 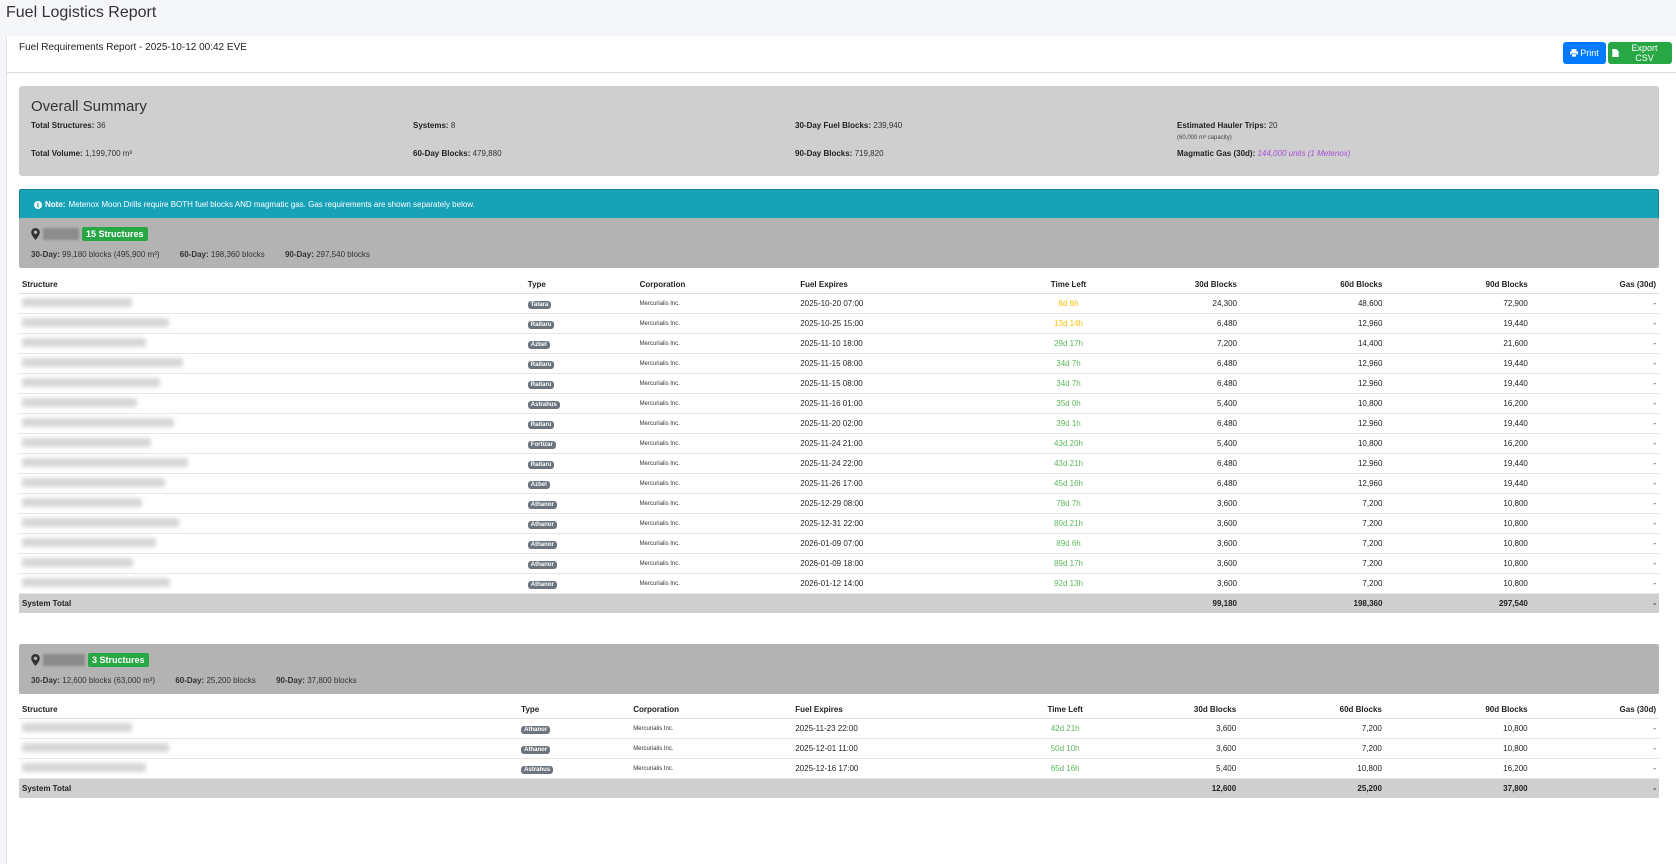 I want to click on print-label: Print, so click(x=1589, y=53).